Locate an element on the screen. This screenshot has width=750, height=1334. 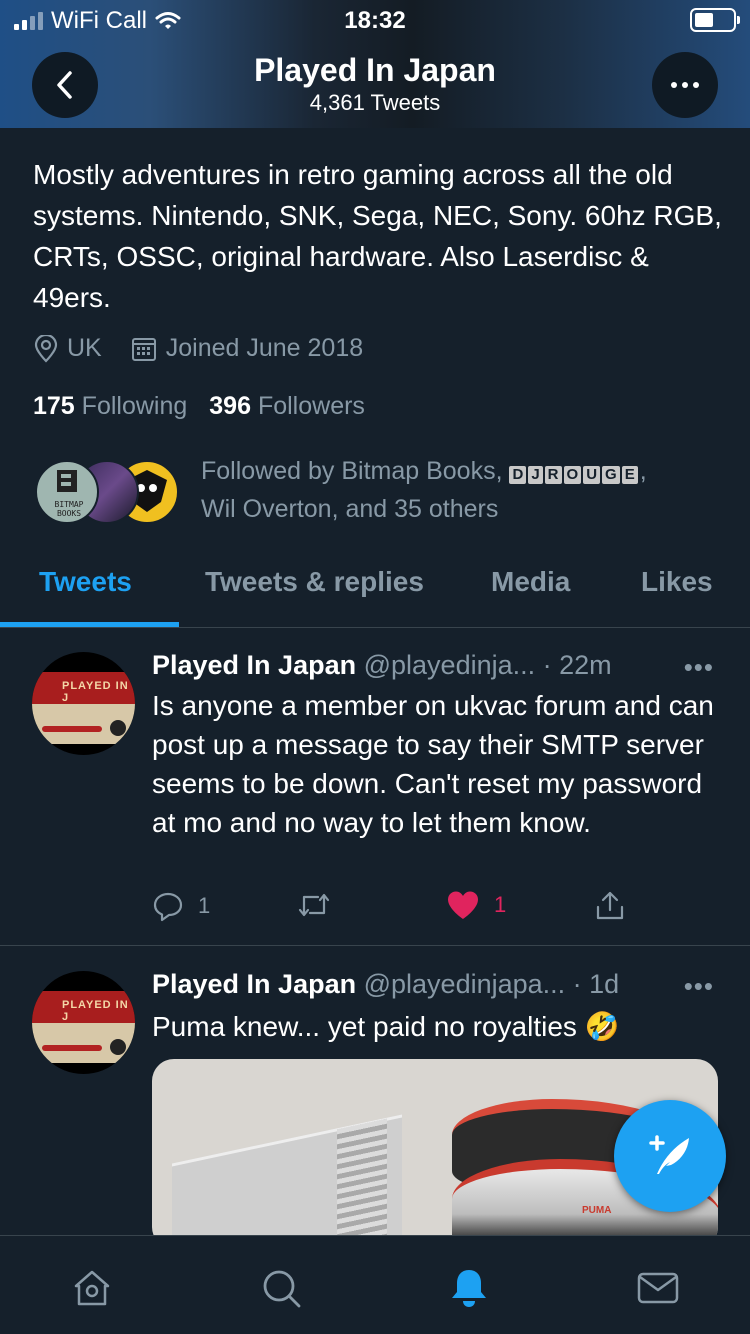
join-date: Joined June 2018 is located at coordinates (246, 348).